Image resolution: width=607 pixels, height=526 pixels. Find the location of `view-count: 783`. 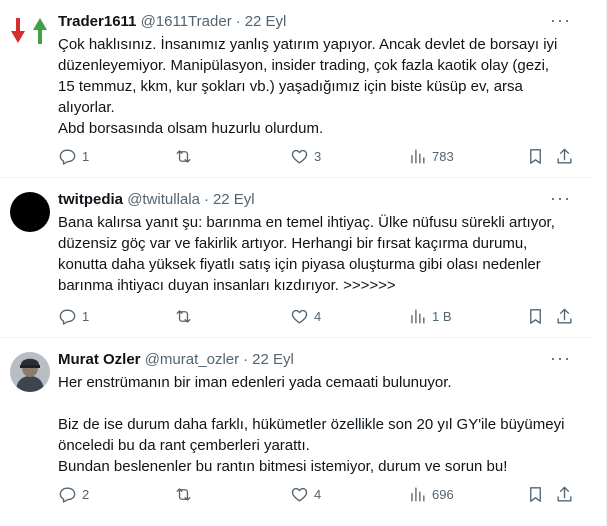

view-count: 783 is located at coordinates (443, 156).